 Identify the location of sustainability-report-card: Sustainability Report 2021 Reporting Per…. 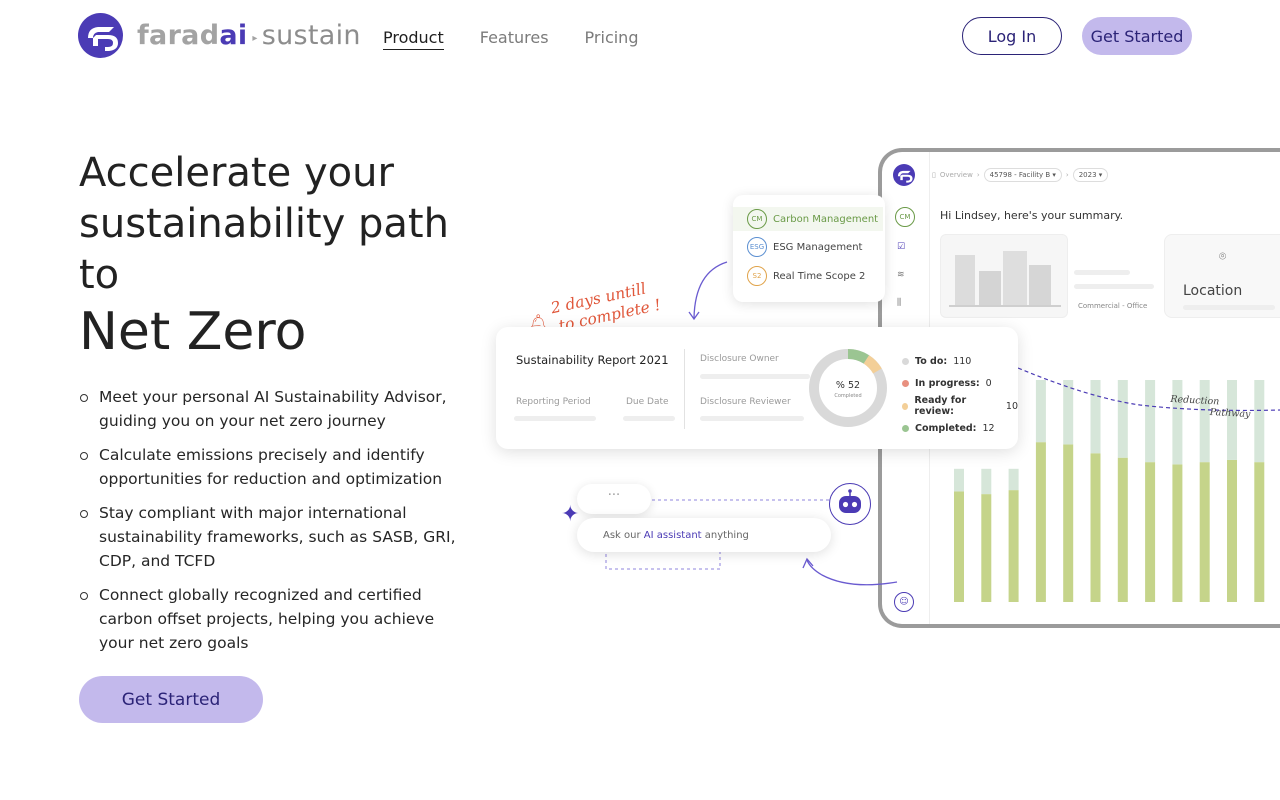
(757, 388).